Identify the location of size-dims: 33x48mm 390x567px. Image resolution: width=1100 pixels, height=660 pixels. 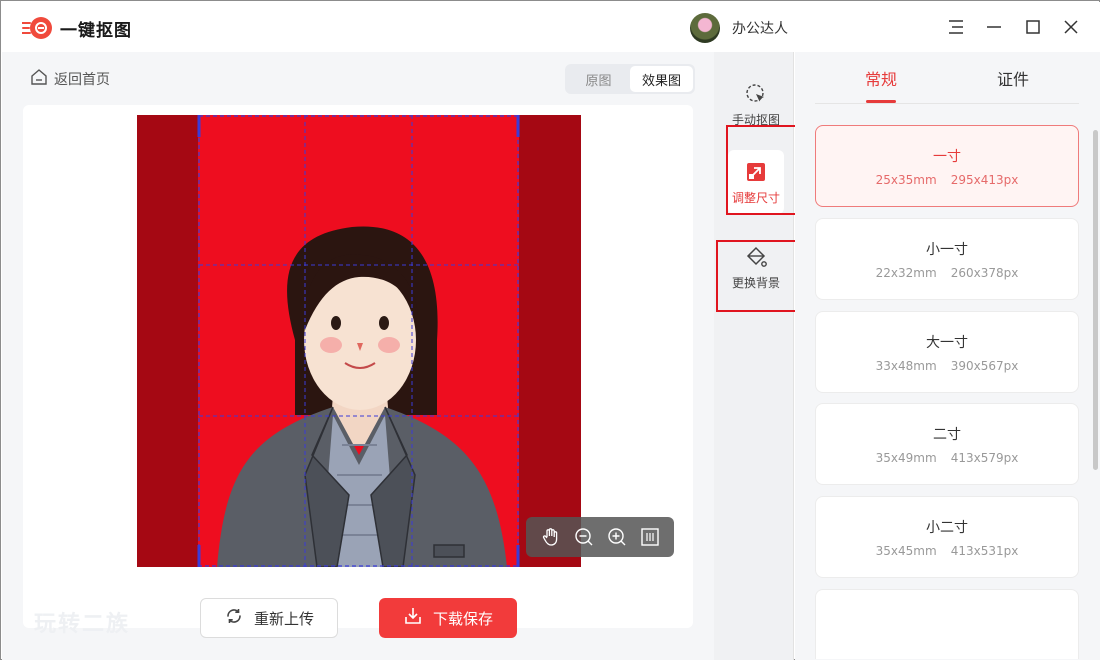
(947, 366).